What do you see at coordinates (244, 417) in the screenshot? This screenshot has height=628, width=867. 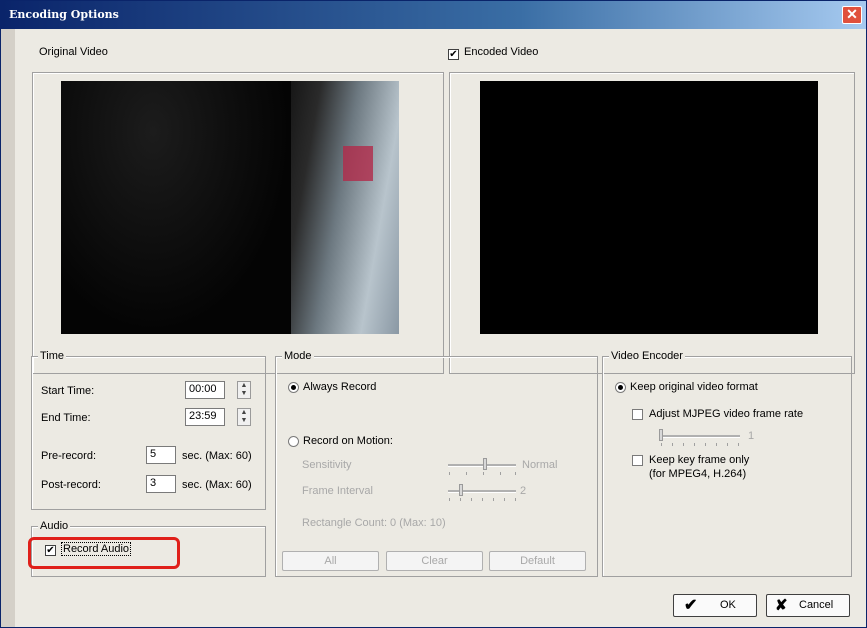 I see `end-time-spinner: ▲ ▼` at bounding box center [244, 417].